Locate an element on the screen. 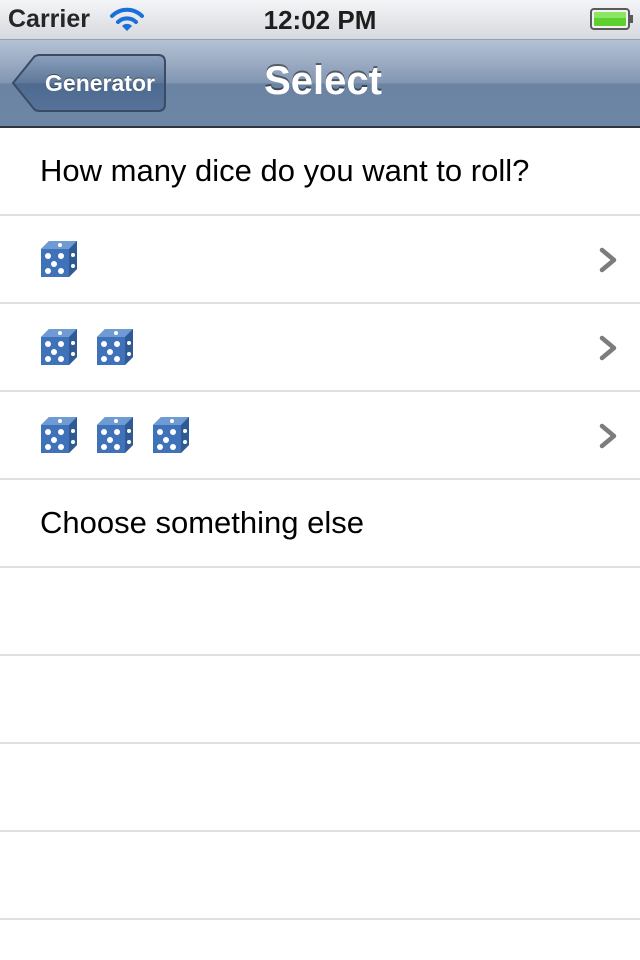 The width and height of the screenshot is (640, 960). clock: 12:02 PM is located at coordinates (320, 20).